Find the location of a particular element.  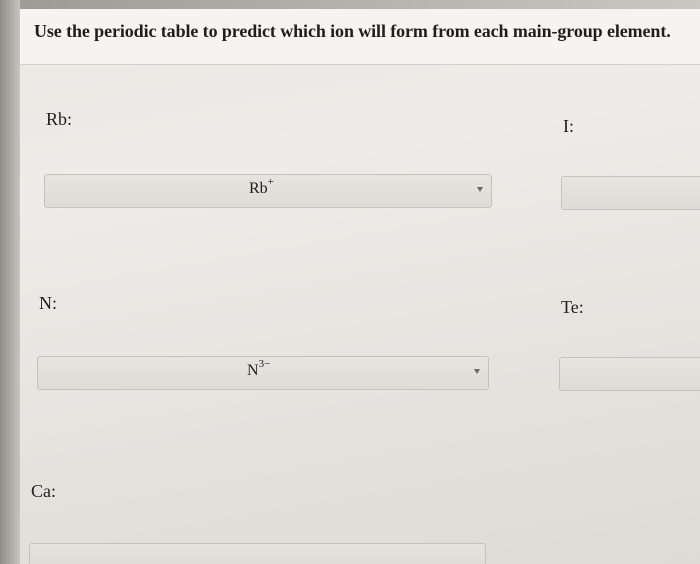

n-selected-ion: N3− is located at coordinates (258, 369).